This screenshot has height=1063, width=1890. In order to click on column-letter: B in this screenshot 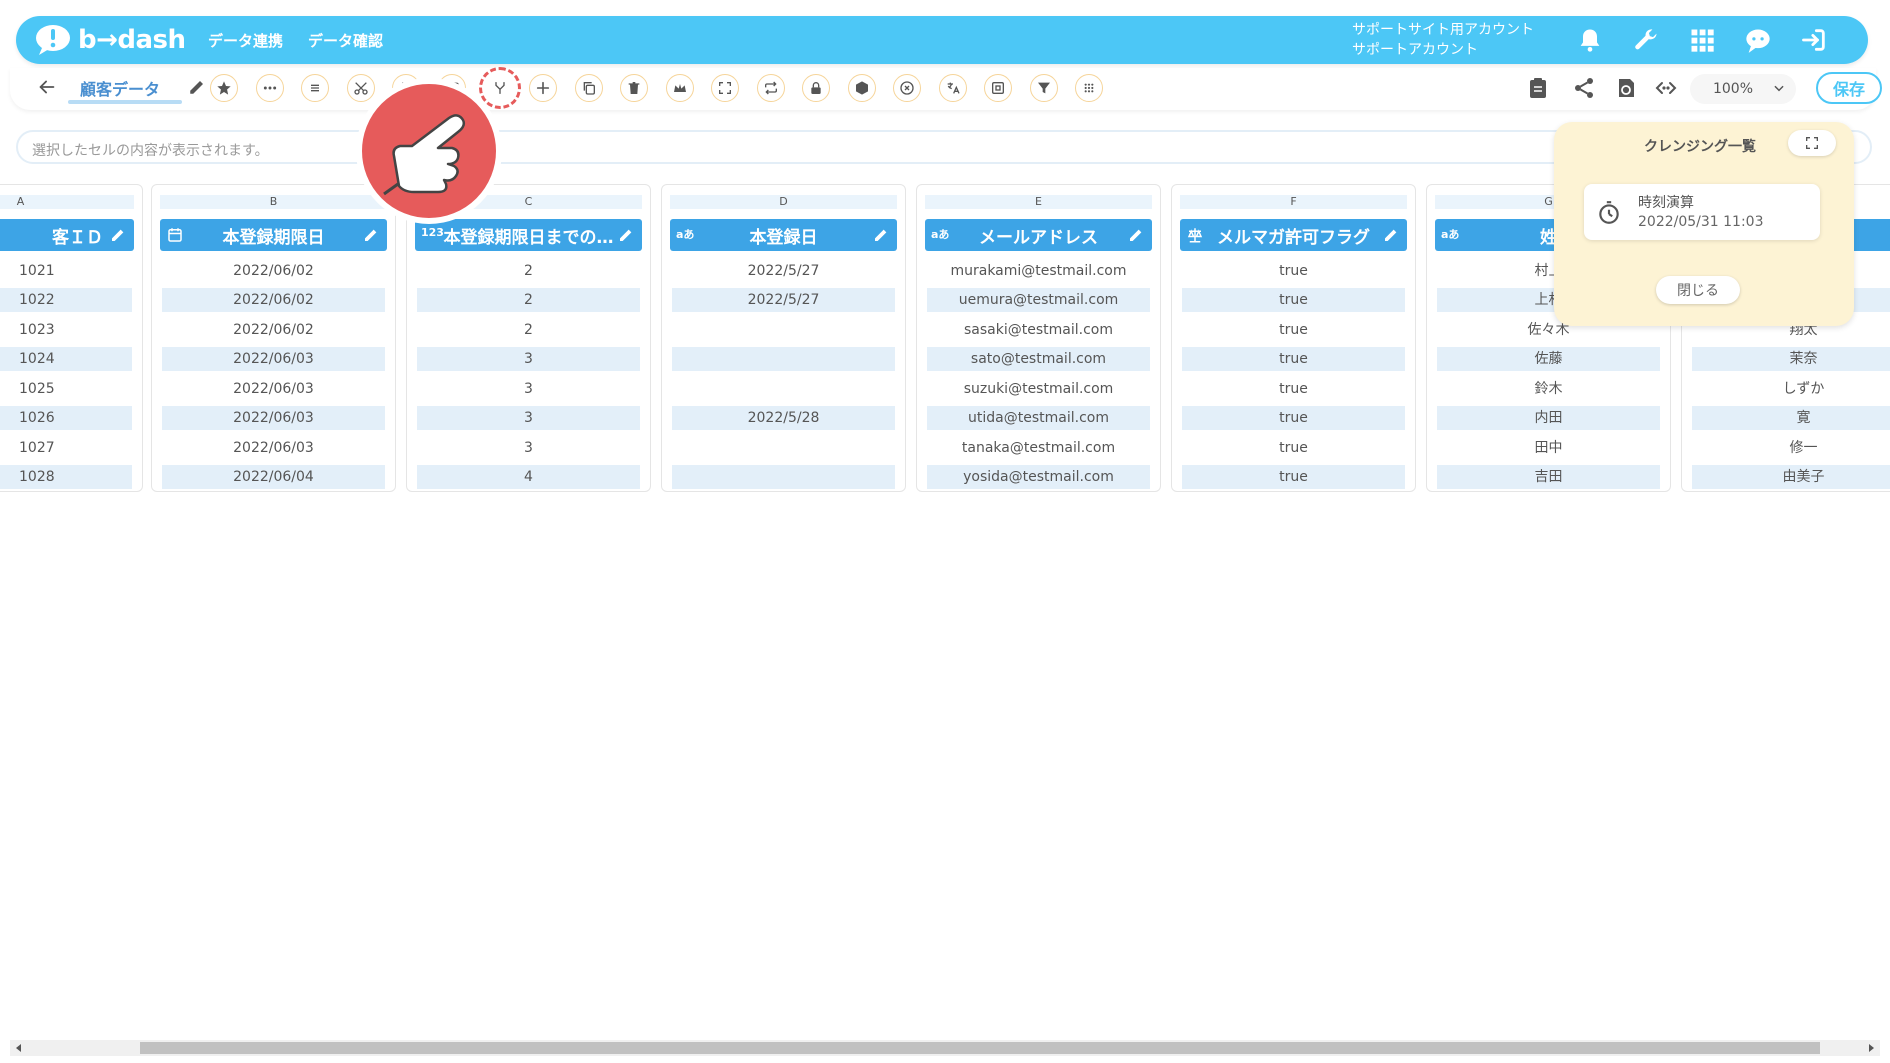, I will do `click(273, 202)`.